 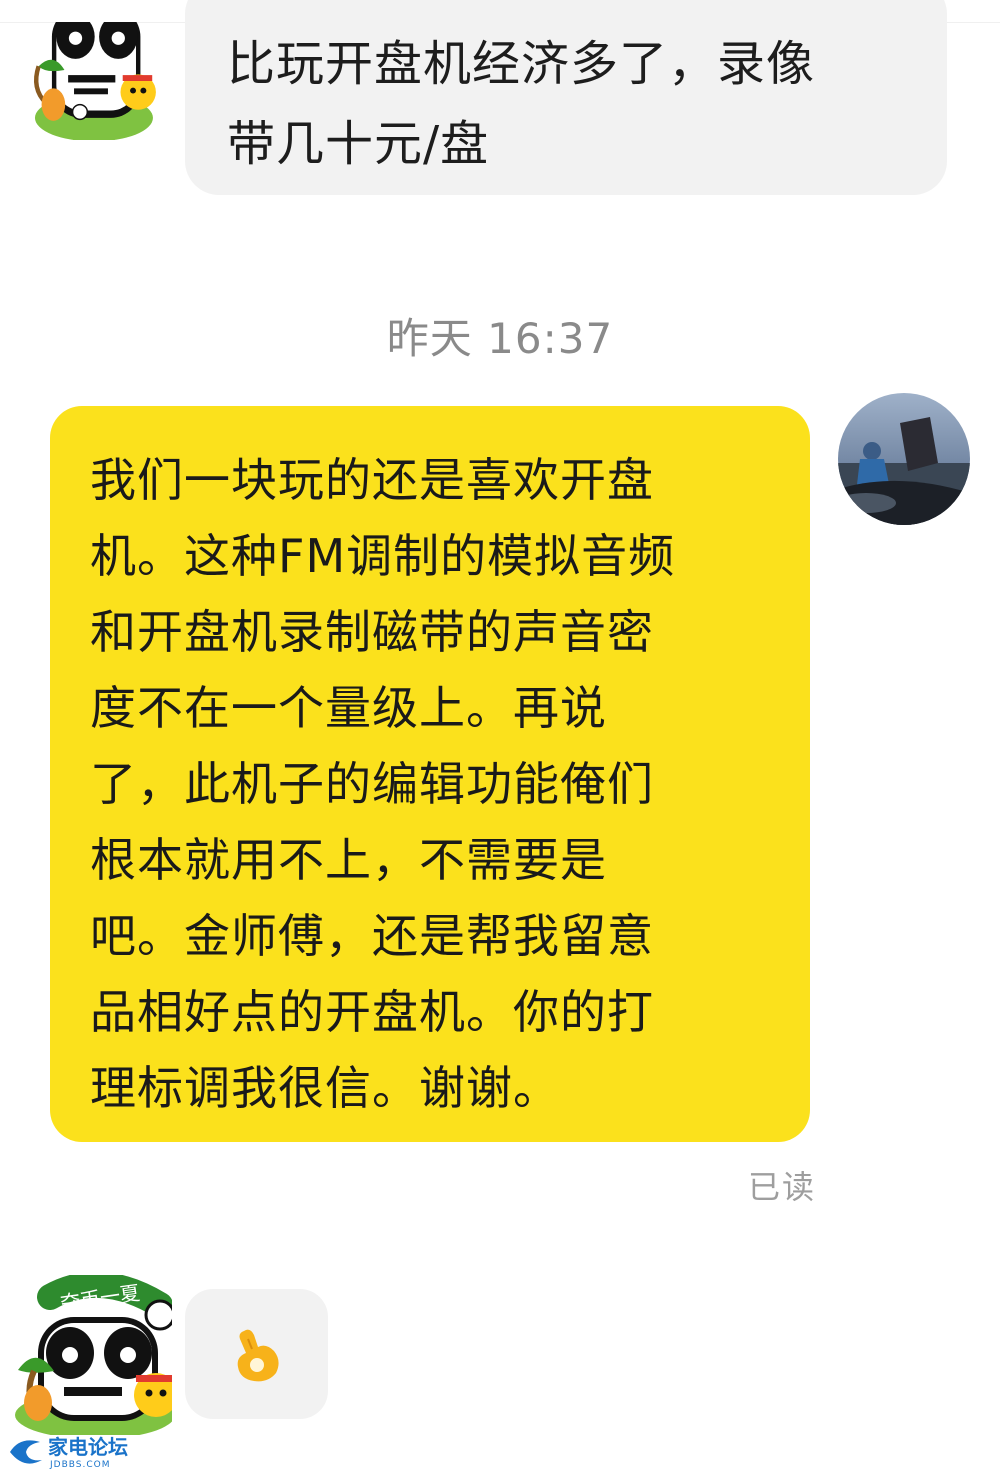 I want to click on my-avatar, so click(x=904, y=459).